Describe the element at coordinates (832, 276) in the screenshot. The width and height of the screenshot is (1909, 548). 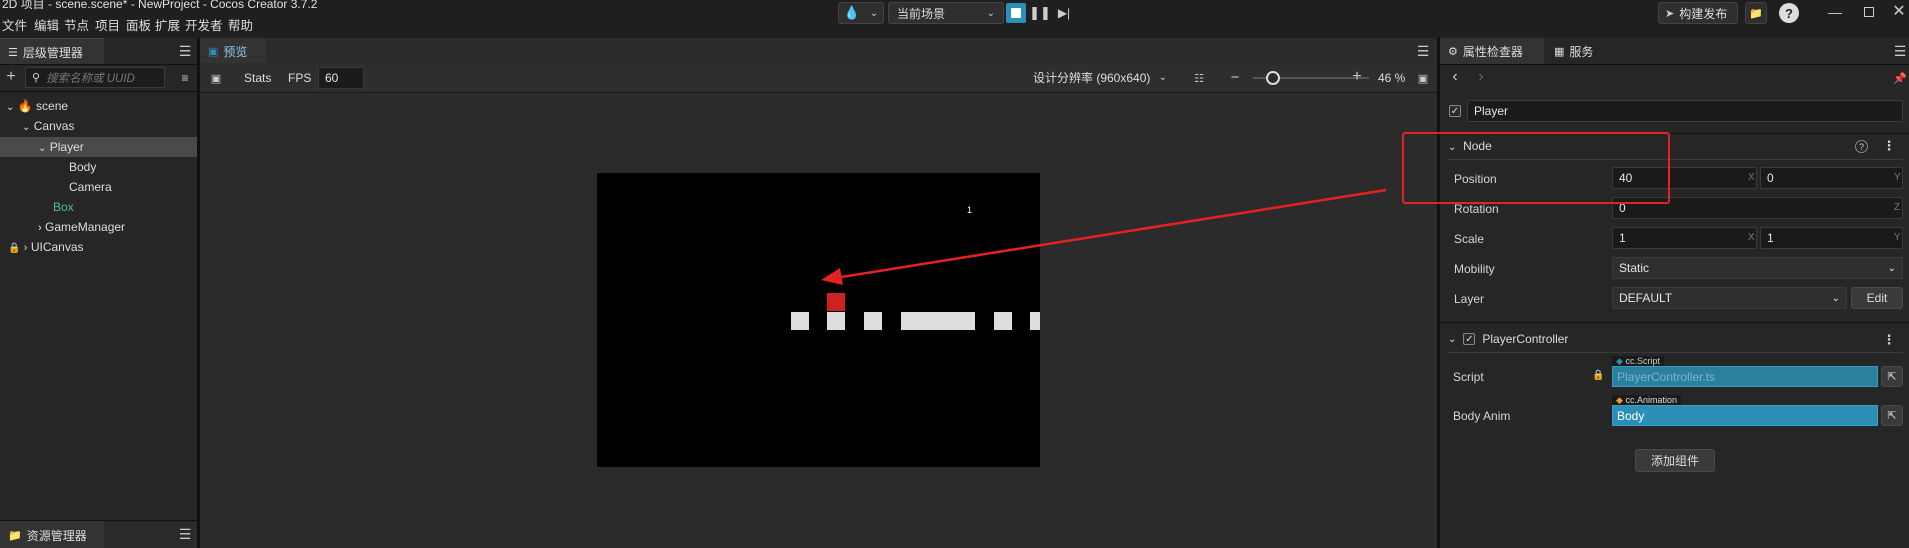
I see `arrow-head` at that location.